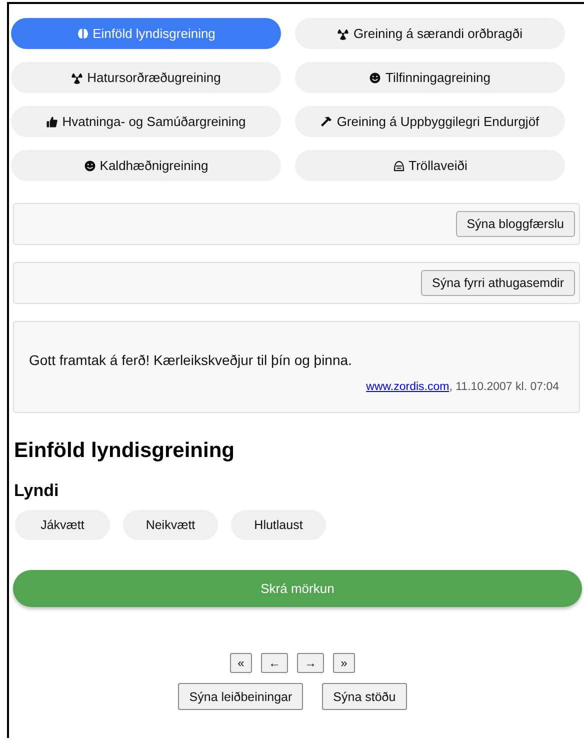  What do you see at coordinates (515, 224) in the screenshot?
I see `show-blog-button: Sýna bloggfærslu` at bounding box center [515, 224].